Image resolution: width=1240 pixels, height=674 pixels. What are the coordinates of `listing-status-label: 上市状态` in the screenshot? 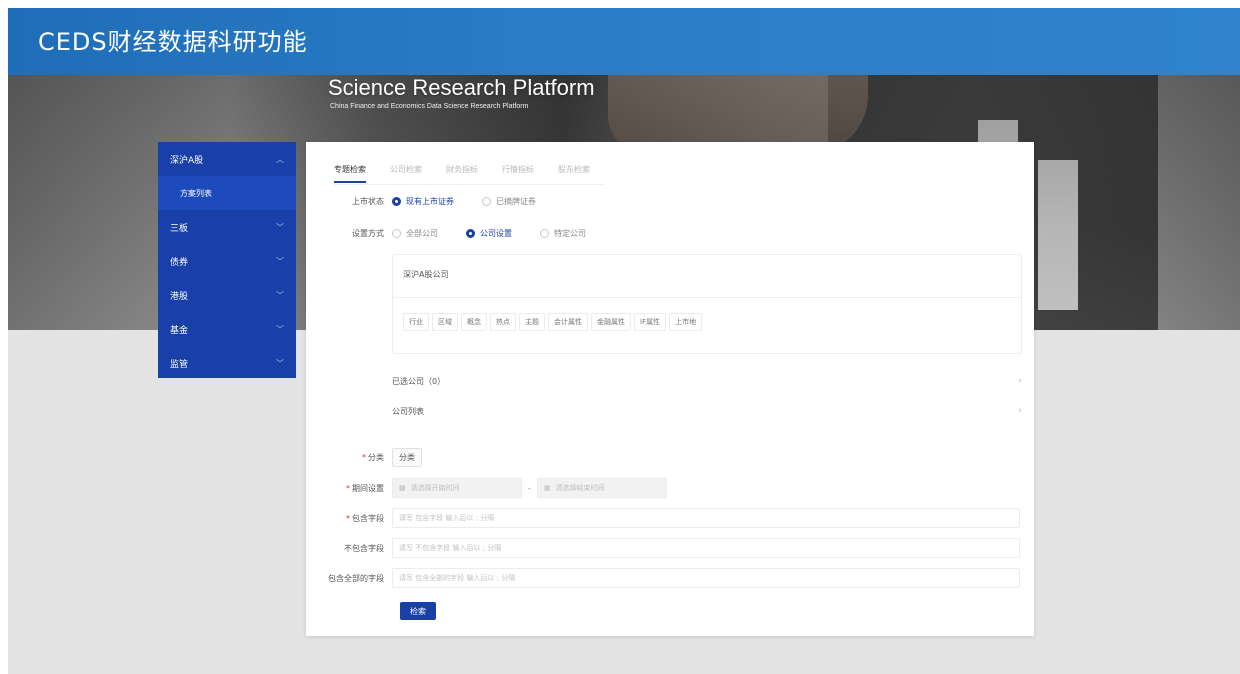 It's located at (368, 201).